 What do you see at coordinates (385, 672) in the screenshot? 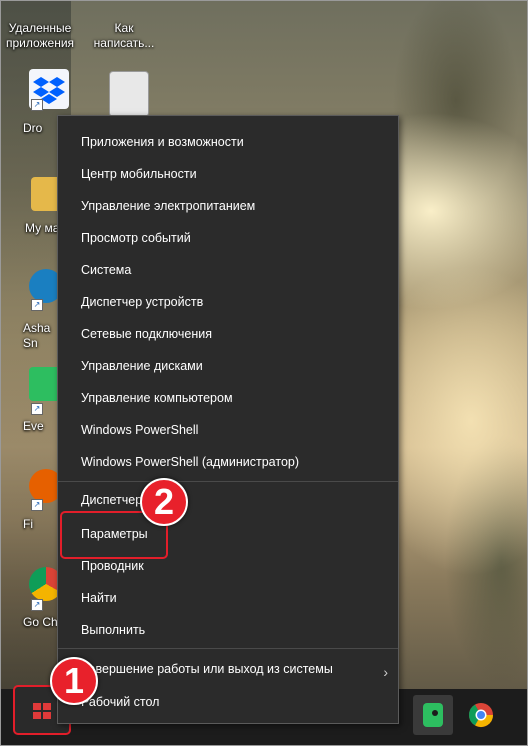
I see `chevron-right-icon: ›` at bounding box center [385, 672].